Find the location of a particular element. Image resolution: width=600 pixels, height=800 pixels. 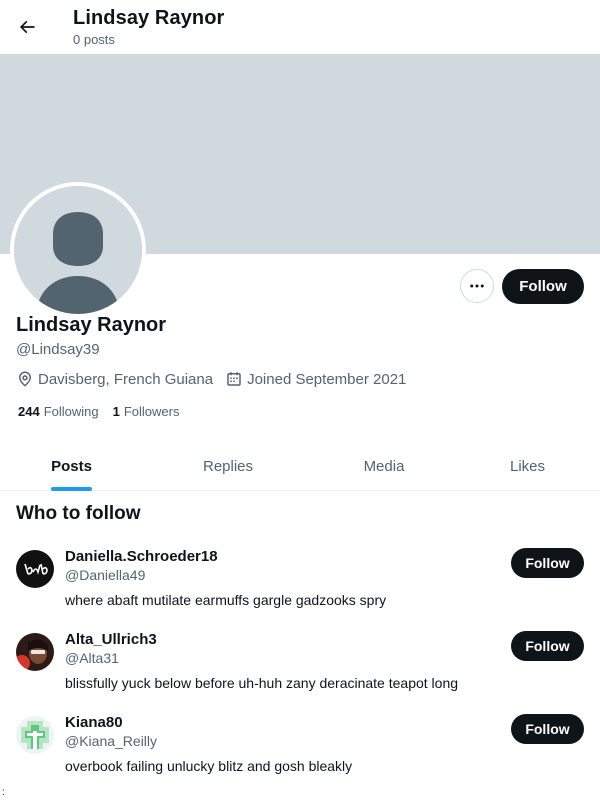

tab-media-label: Media is located at coordinates (384, 466).